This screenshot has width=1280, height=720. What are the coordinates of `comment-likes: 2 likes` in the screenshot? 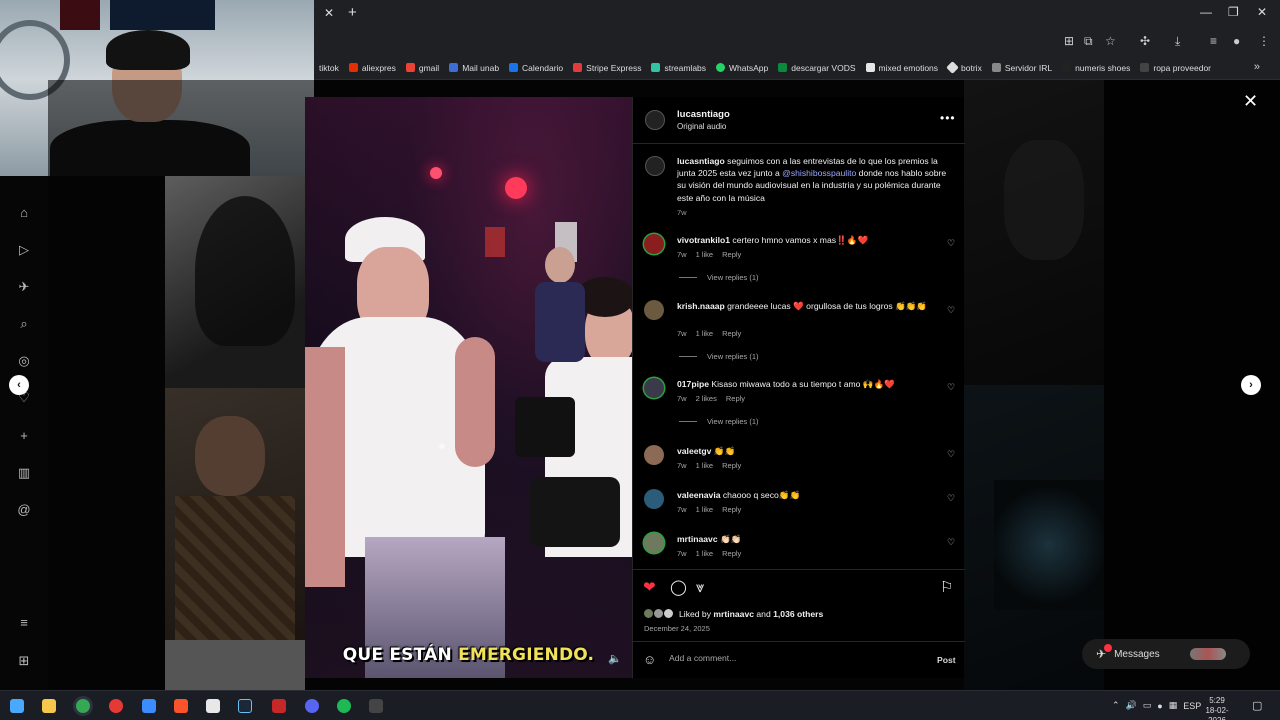 It's located at (706, 398).